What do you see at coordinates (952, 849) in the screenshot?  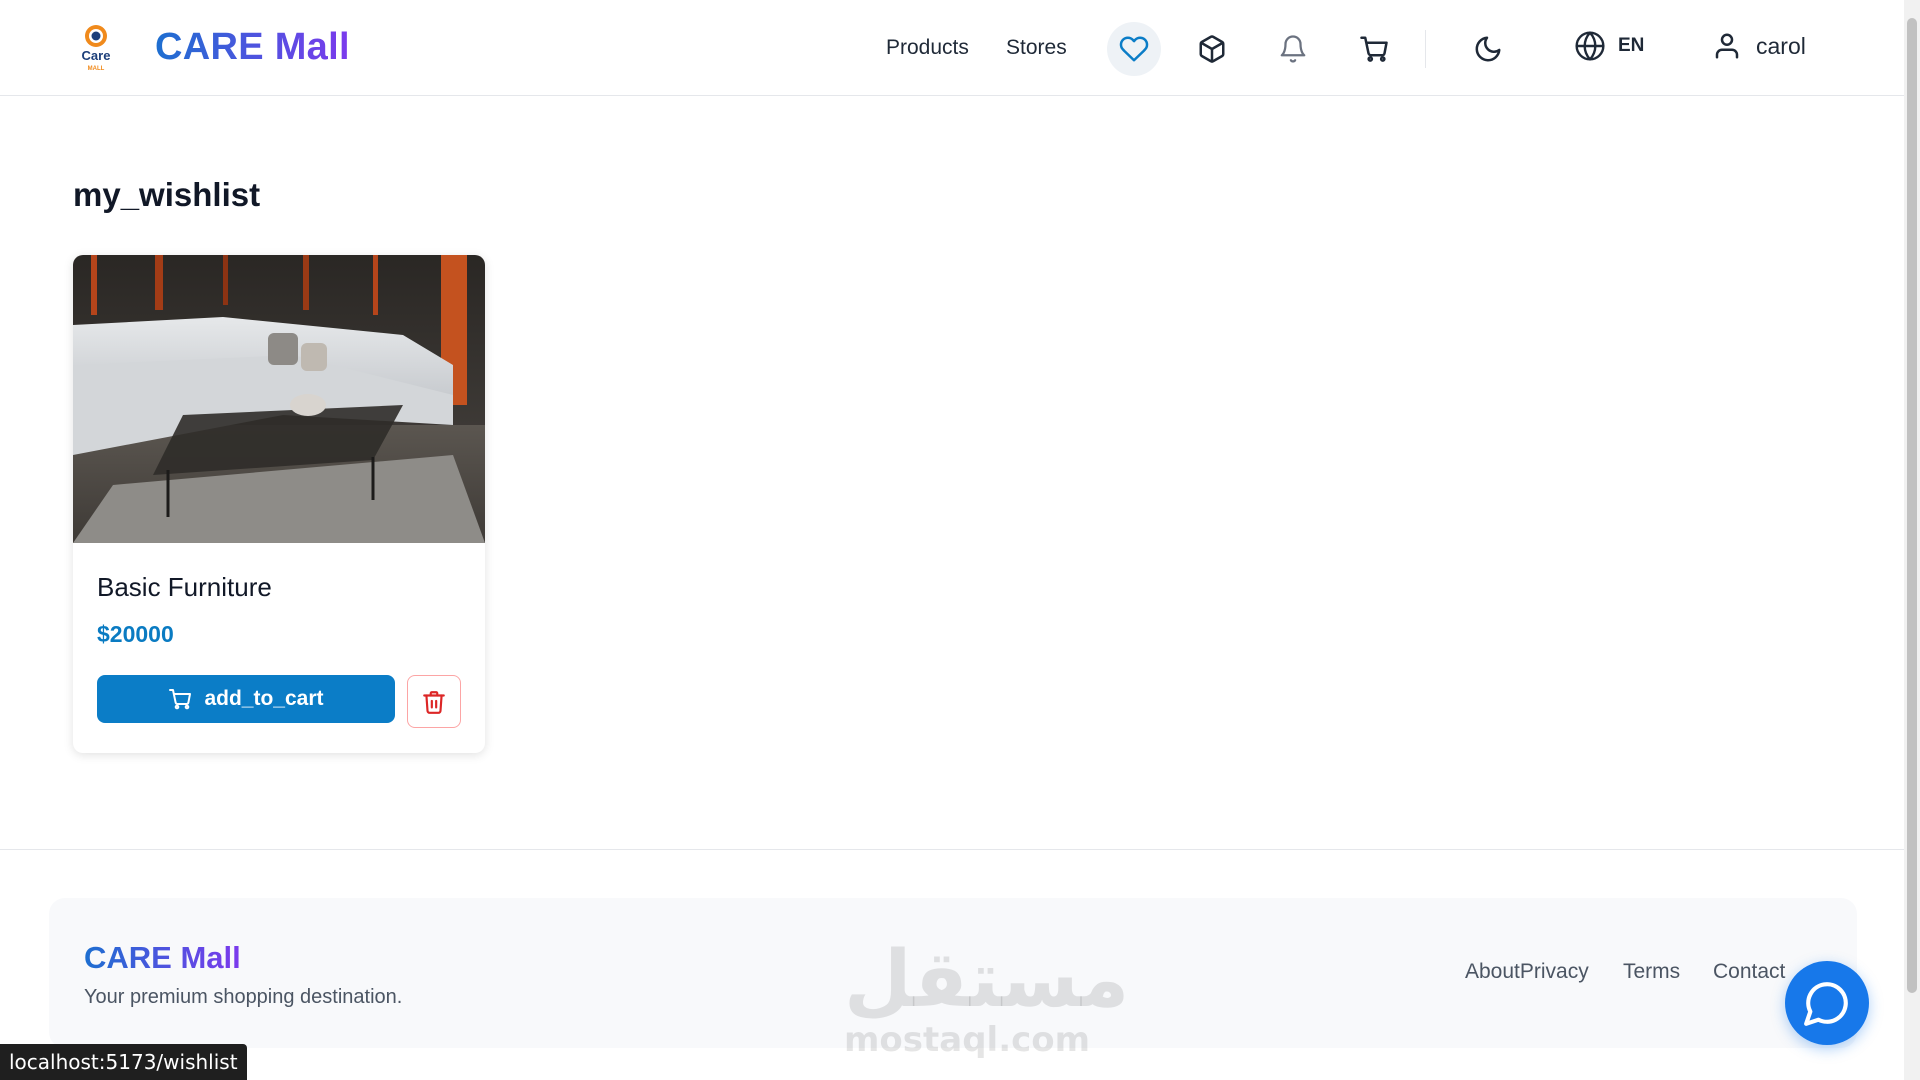 I see `footer-divider` at bounding box center [952, 849].